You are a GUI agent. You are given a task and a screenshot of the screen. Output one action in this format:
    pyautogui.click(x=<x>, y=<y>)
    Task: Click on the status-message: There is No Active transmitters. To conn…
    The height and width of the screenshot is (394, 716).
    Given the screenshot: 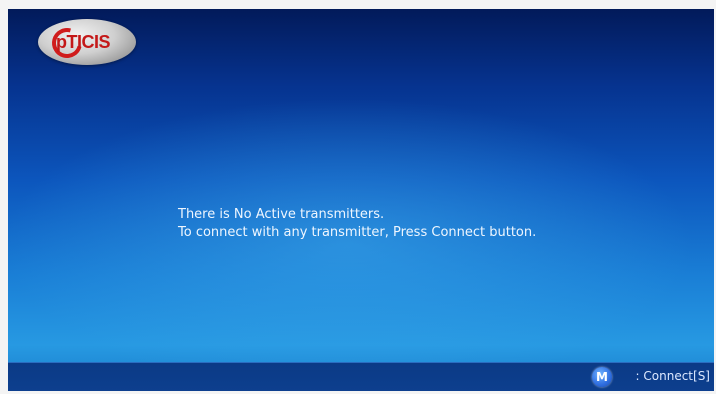 What is the action you would take?
    pyautogui.click(x=357, y=224)
    